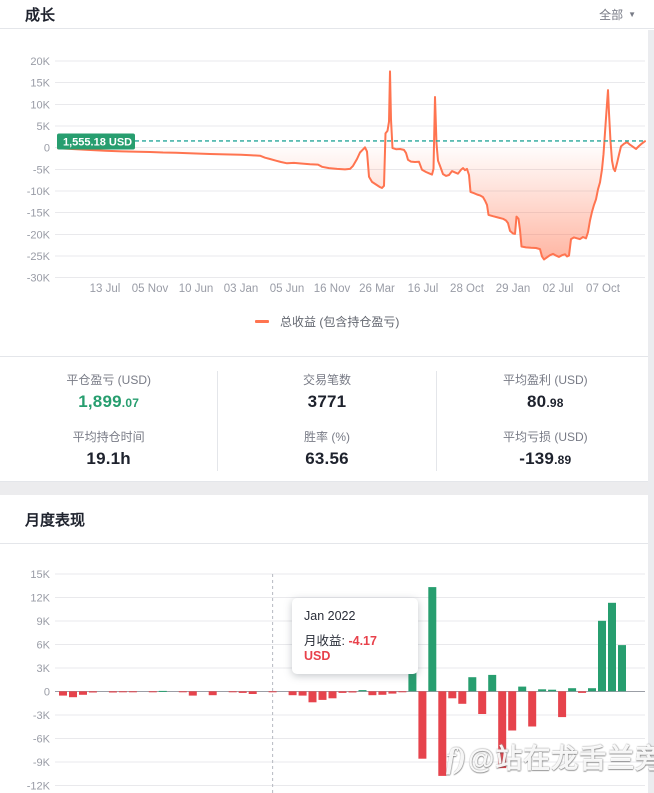 The width and height of the screenshot is (654, 793). What do you see at coordinates (611, 14) in the screenshot?
I see `range-filter-label: 全部` at bounding box center [611, 14].